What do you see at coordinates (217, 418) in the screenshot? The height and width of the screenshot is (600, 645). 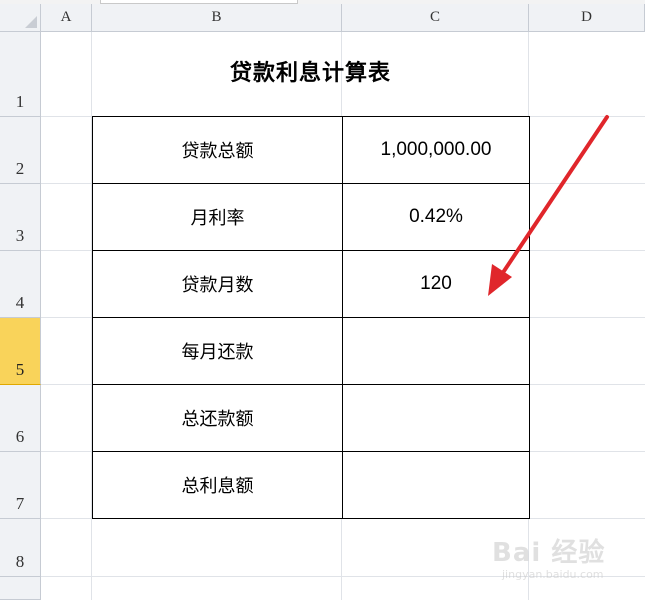 I see `cell-b6-label: 总还款额` at bounding box center [217, 418].